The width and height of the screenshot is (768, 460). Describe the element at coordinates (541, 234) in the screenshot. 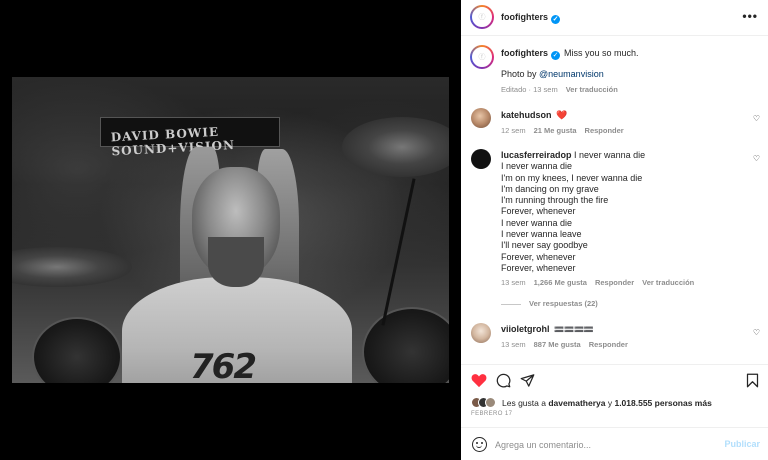

I see `comment-text-line: I never wanna leave` at that location.